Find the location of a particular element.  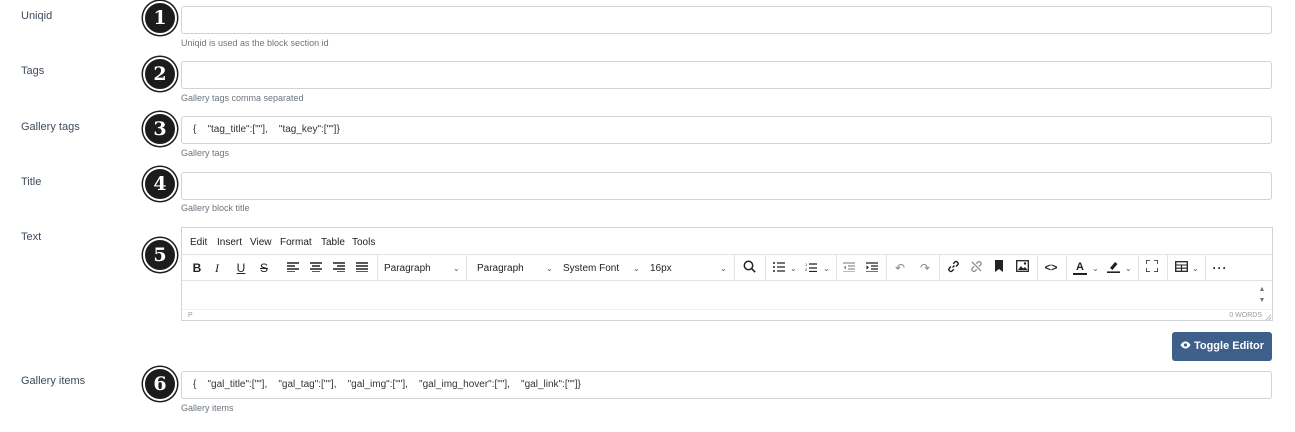

toggle-editor-label: Toggle Editor is located at coordinates (1229, 346).